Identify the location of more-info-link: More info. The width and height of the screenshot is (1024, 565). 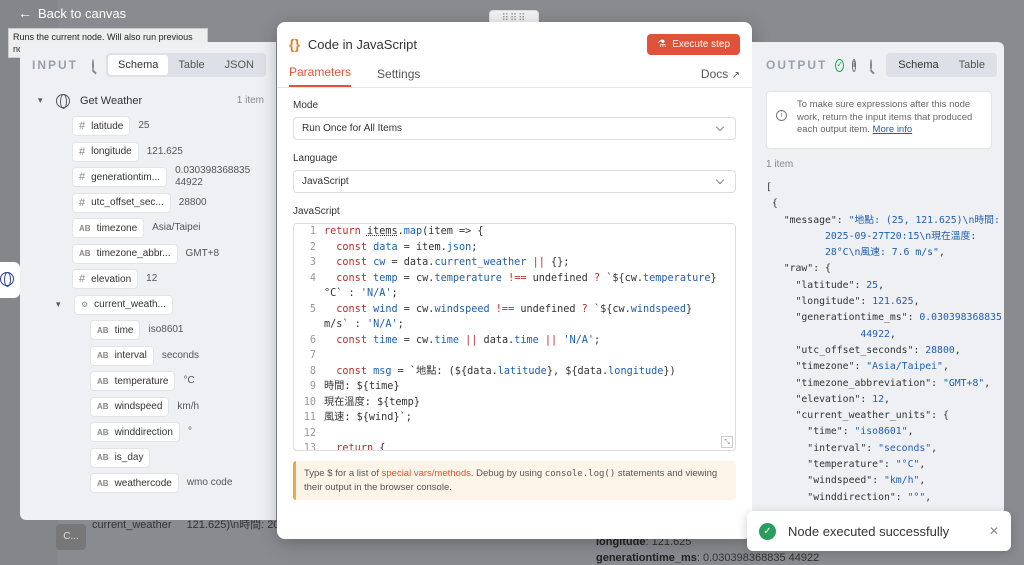
(893, 129).